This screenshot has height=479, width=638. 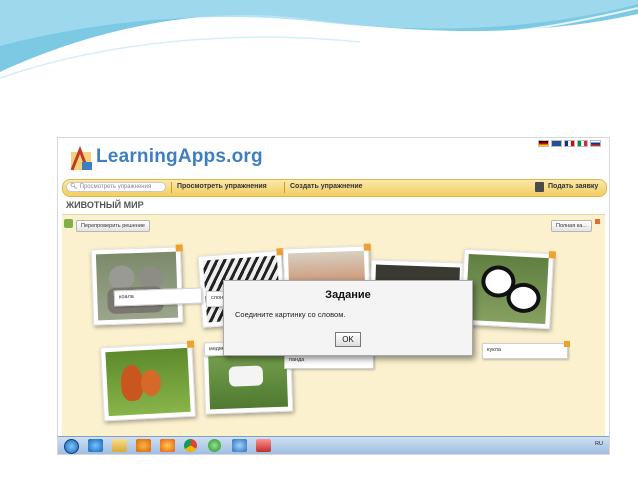 What do you see at coordinates (113, 226) in the screenshot?
I see `recheck-button: Перепроверить решение` at bounding box center [113, 226].